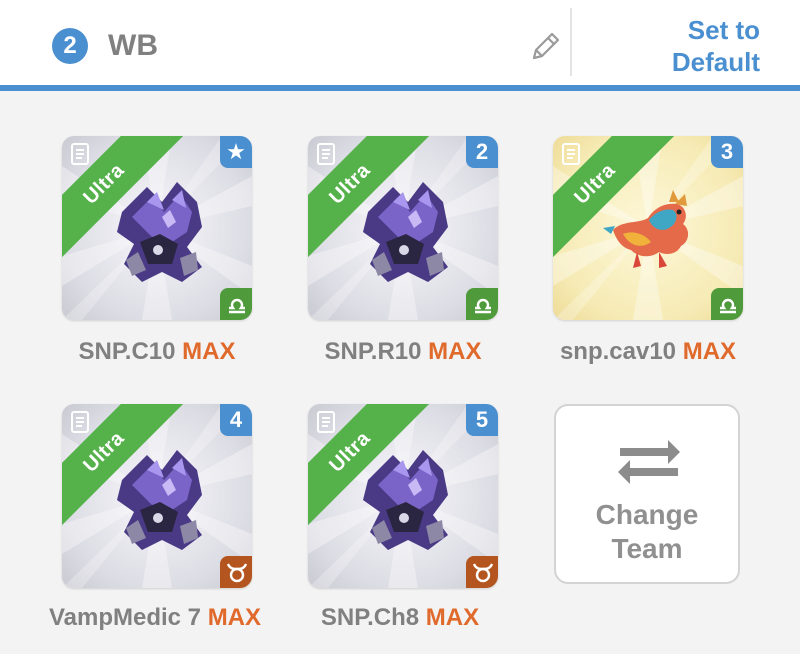  I want to click on card-label-5: SNP.Ch8 MAX, so click(400, 618).